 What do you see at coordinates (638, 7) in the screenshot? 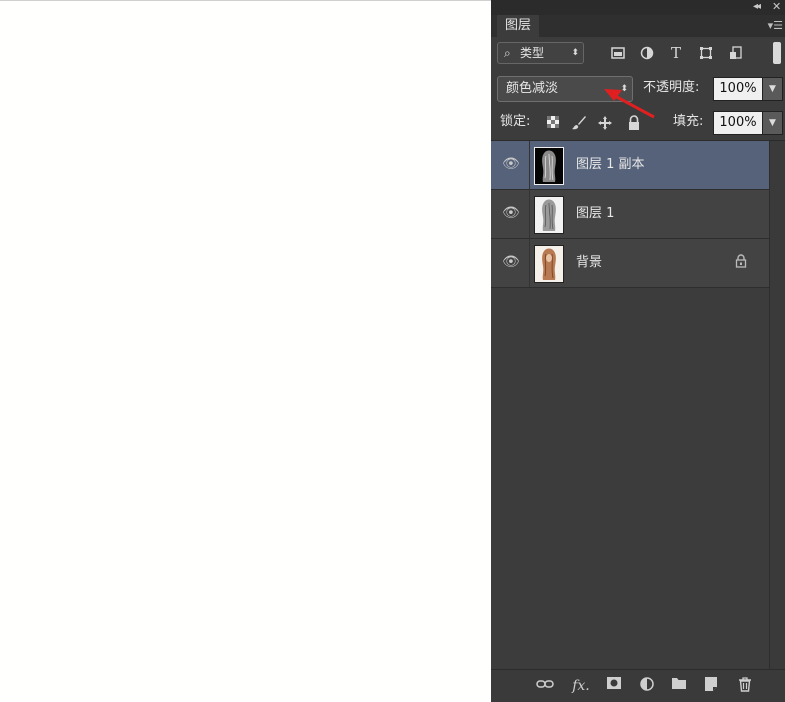
I see `panel-title-bar: ◂◂ ✕` at bounding box center [638, 7].